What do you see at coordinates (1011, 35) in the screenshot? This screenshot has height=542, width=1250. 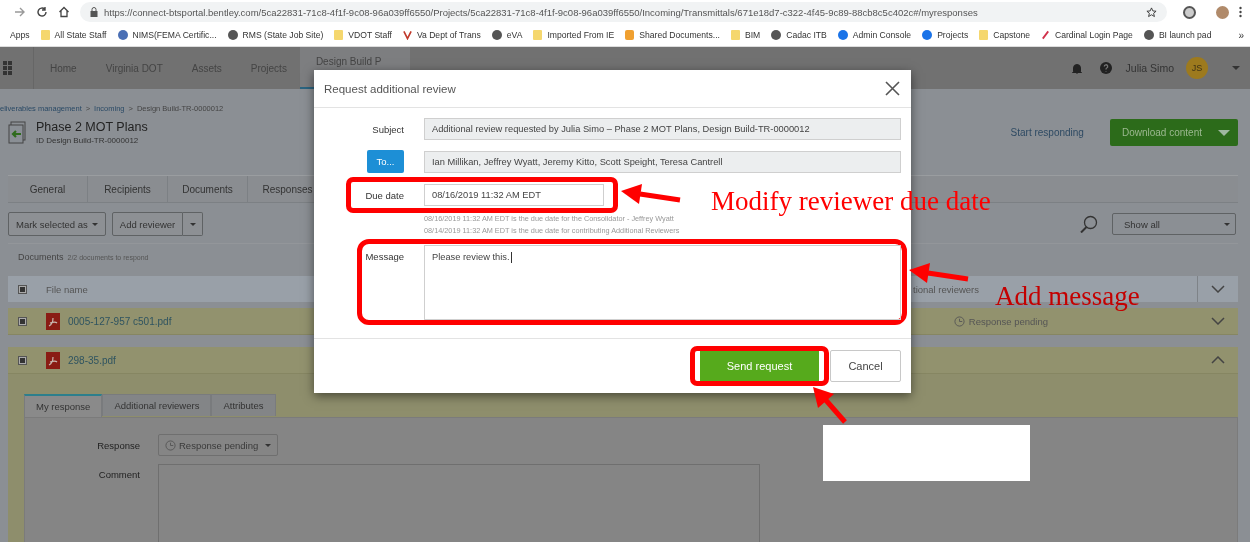 I see `bookmark-link: Capstone` at bounding box center [1011, 35].